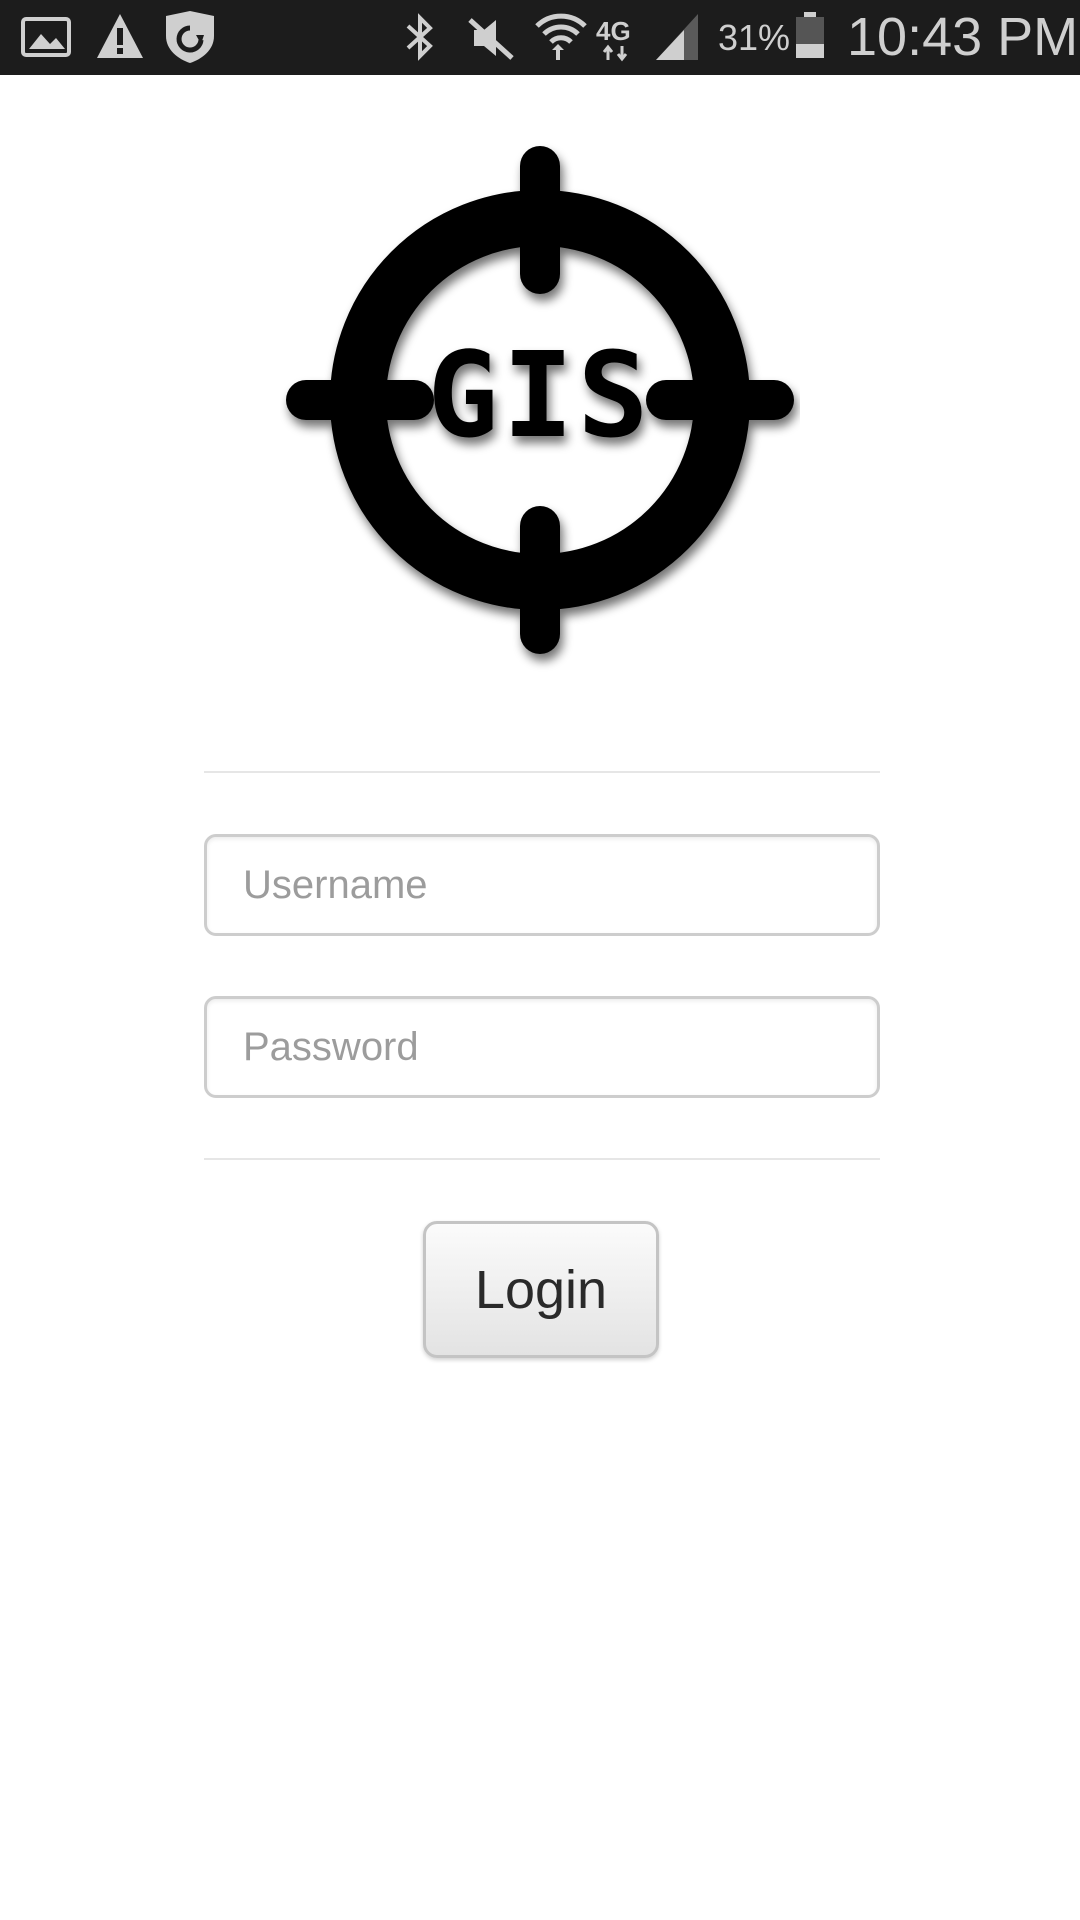  What do you see at coordinates (542, 772) in the screenshot?
I see `form-divider-top` at bounding box center [542, 772].